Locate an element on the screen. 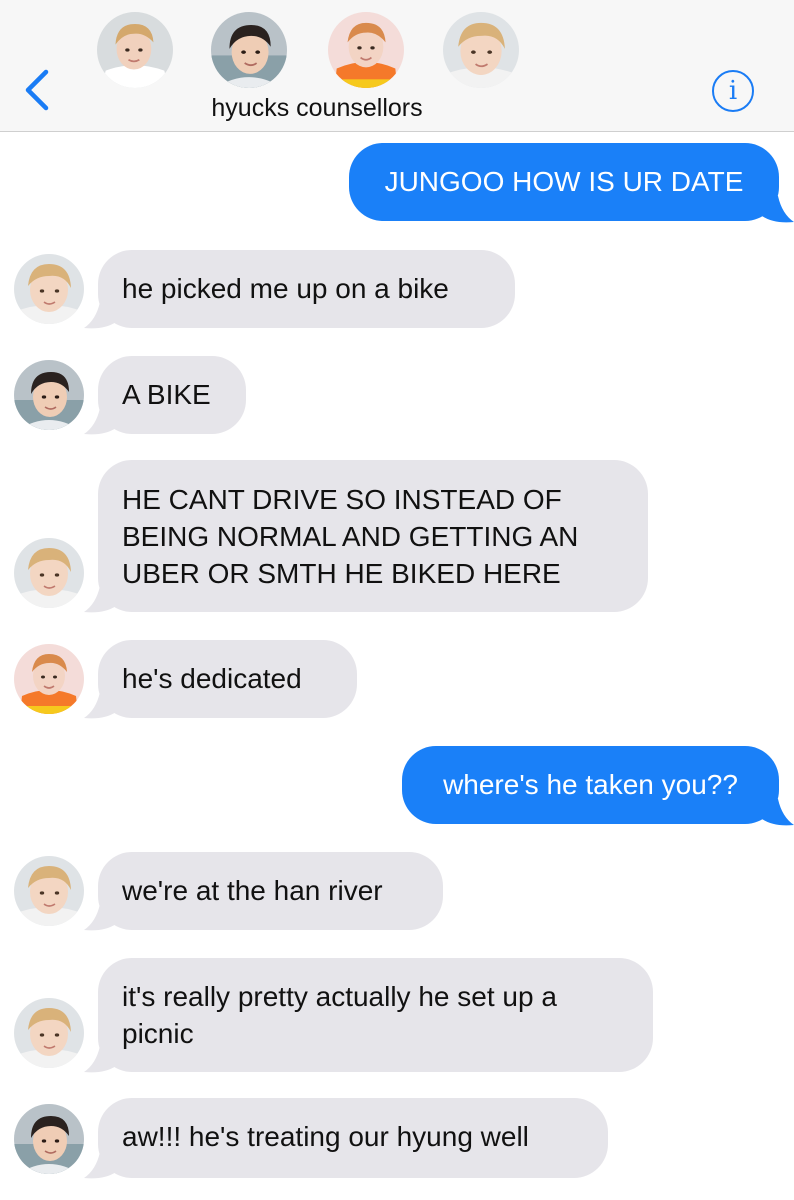 The height and width of the screenshot is (1200, 794). group-title: hyucks counsellors is located at coordinates (317, 108).